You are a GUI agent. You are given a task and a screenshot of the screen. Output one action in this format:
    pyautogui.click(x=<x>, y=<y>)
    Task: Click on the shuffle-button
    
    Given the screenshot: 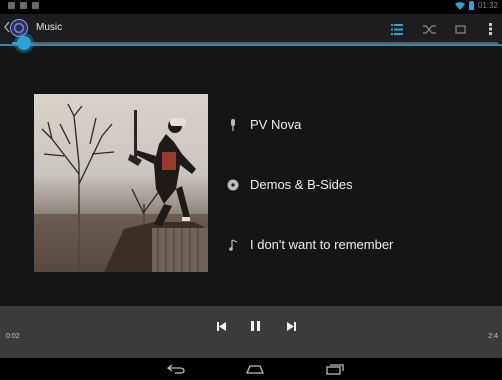 What is the action you would take?
    pyautogui.click(x=429, y=29)
    